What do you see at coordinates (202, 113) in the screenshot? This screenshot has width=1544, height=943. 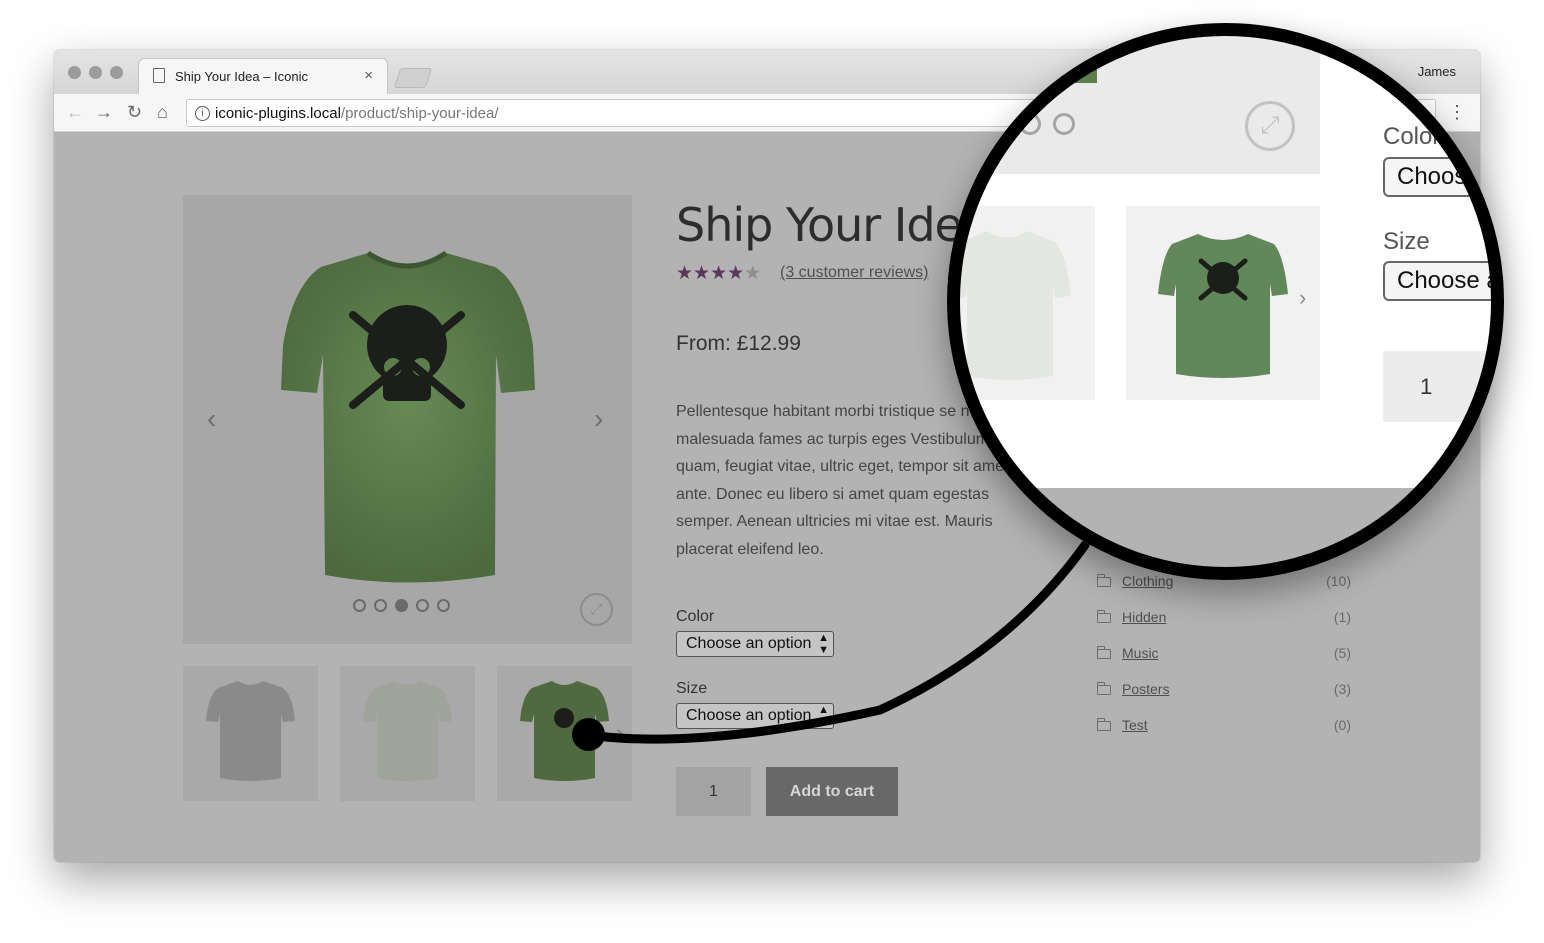 I see `info-icon: i` at bounding box center [202, 113].